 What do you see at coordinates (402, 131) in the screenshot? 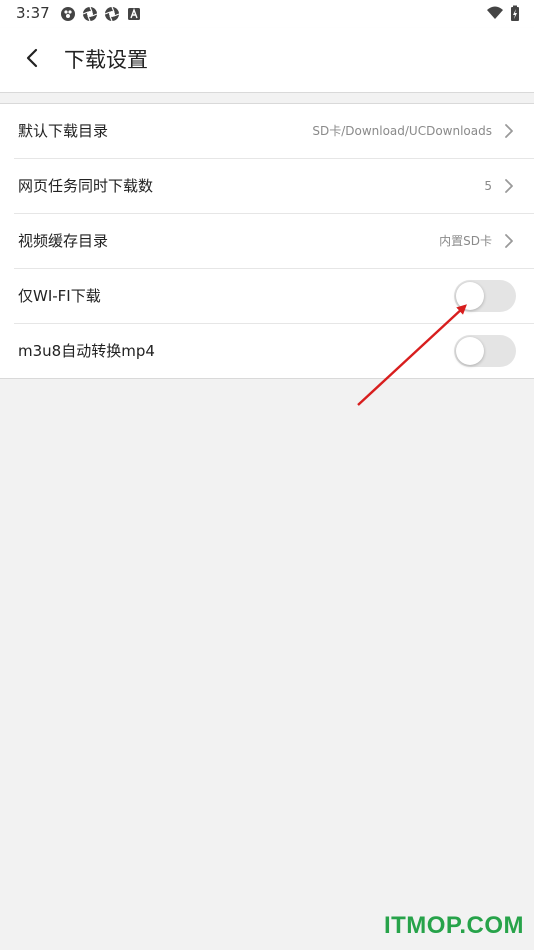
I see `setting-value: SD卡/Download/UCDownloads` at bounding box center [402, 131].